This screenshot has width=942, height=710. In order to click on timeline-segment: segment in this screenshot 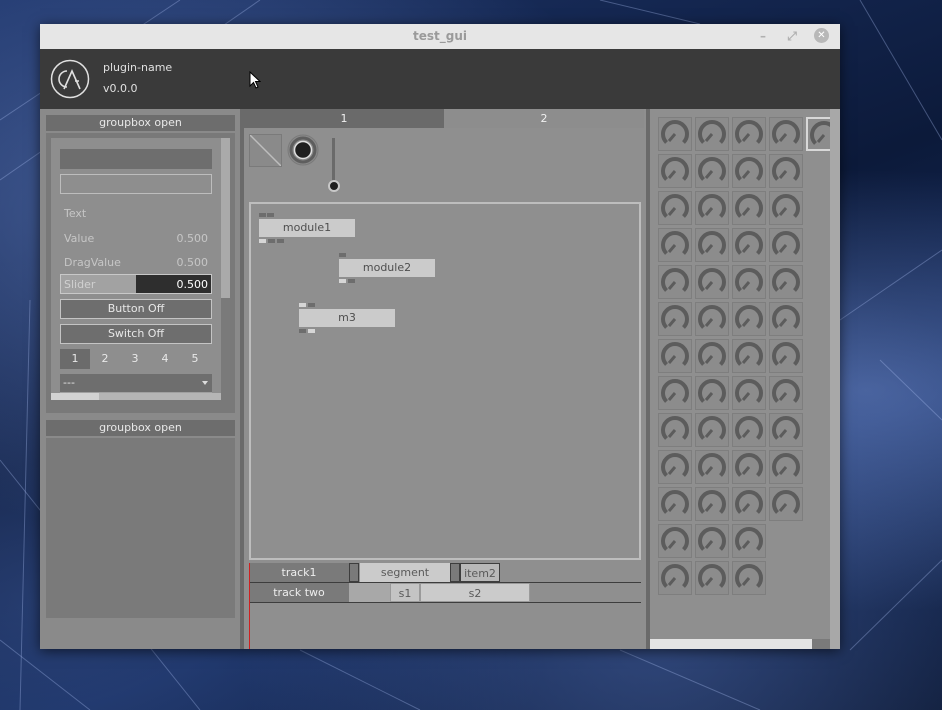, I will do `click(405, 572)`.